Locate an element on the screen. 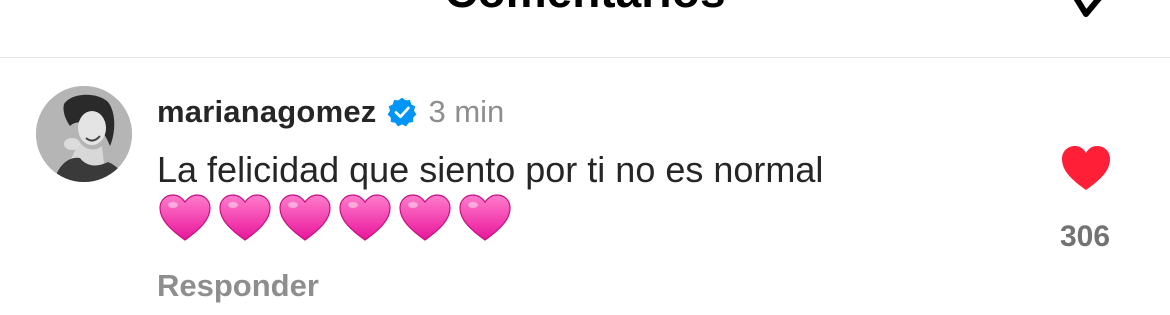 The height and width of the screenshot is (315, 1170). comment-header-row: marianagomez 3 min is located at coordinates (330, 112).